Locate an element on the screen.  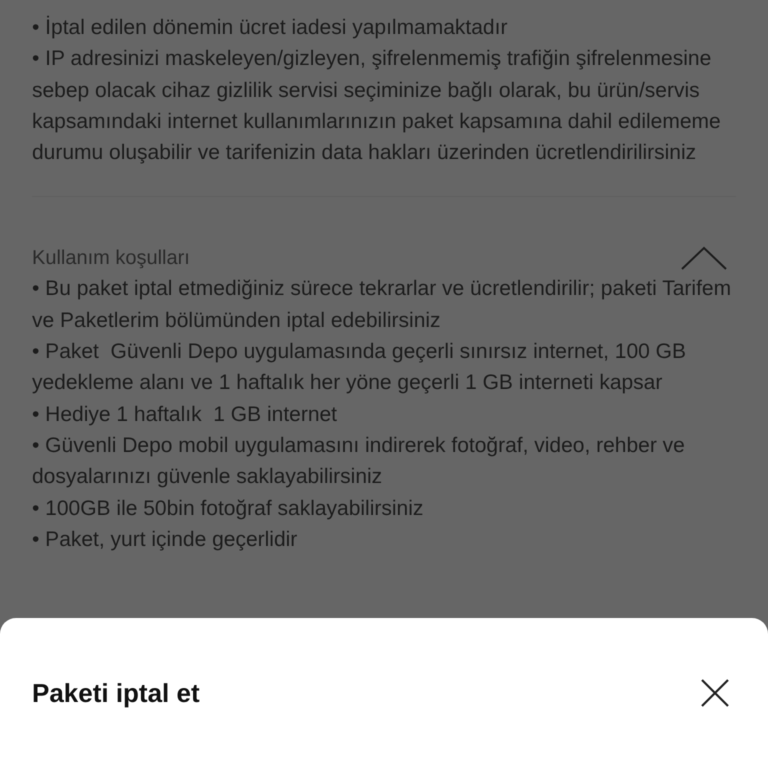
bullet-text: • Paket, yurt içinde geçerlidir is located at coordinates (165, 539).